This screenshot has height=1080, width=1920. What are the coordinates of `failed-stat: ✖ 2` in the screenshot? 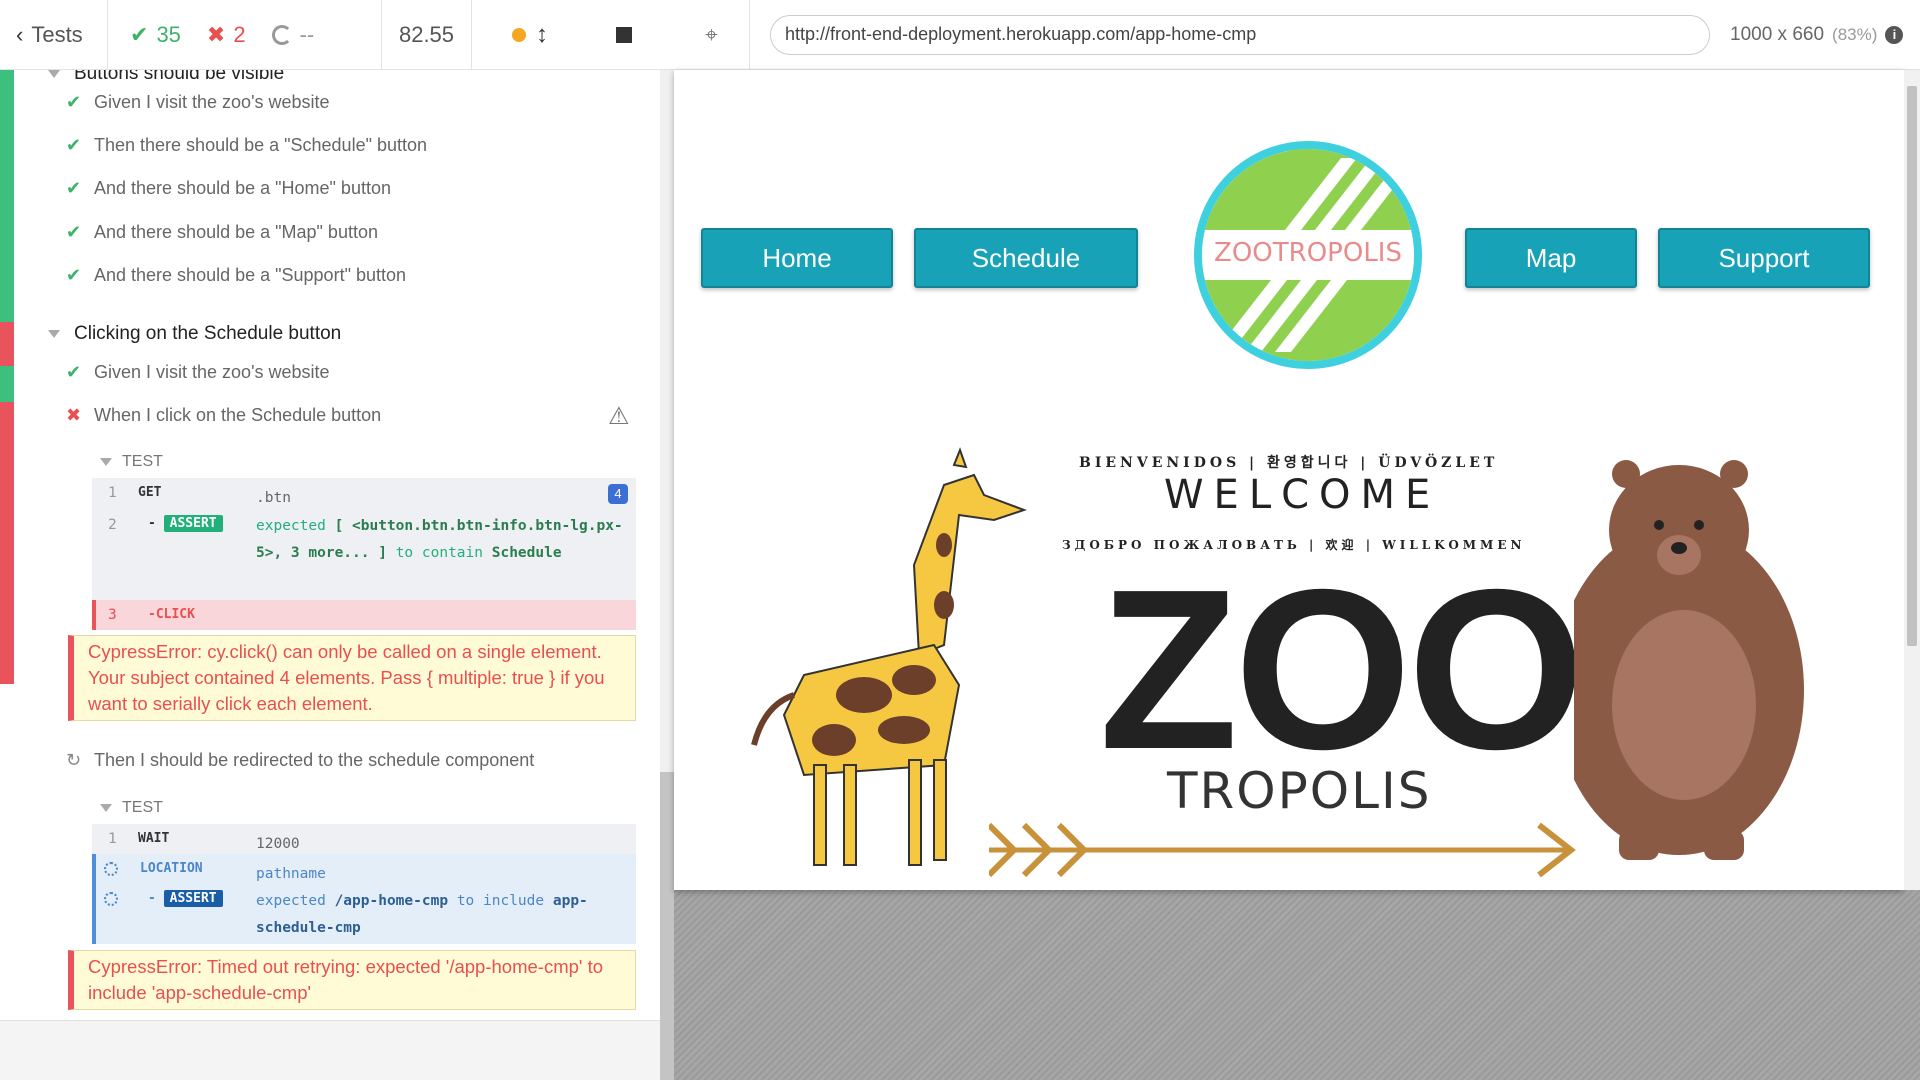 It's located at (226, 35).